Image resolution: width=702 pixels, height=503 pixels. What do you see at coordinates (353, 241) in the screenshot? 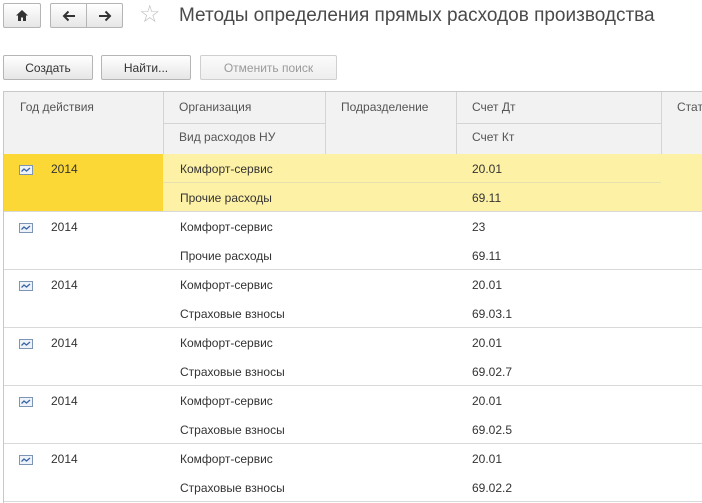
I see `table-row: 2014 Комфорт-сервис Прочие расходы 23 69.11` at bounding box center [353, 241].